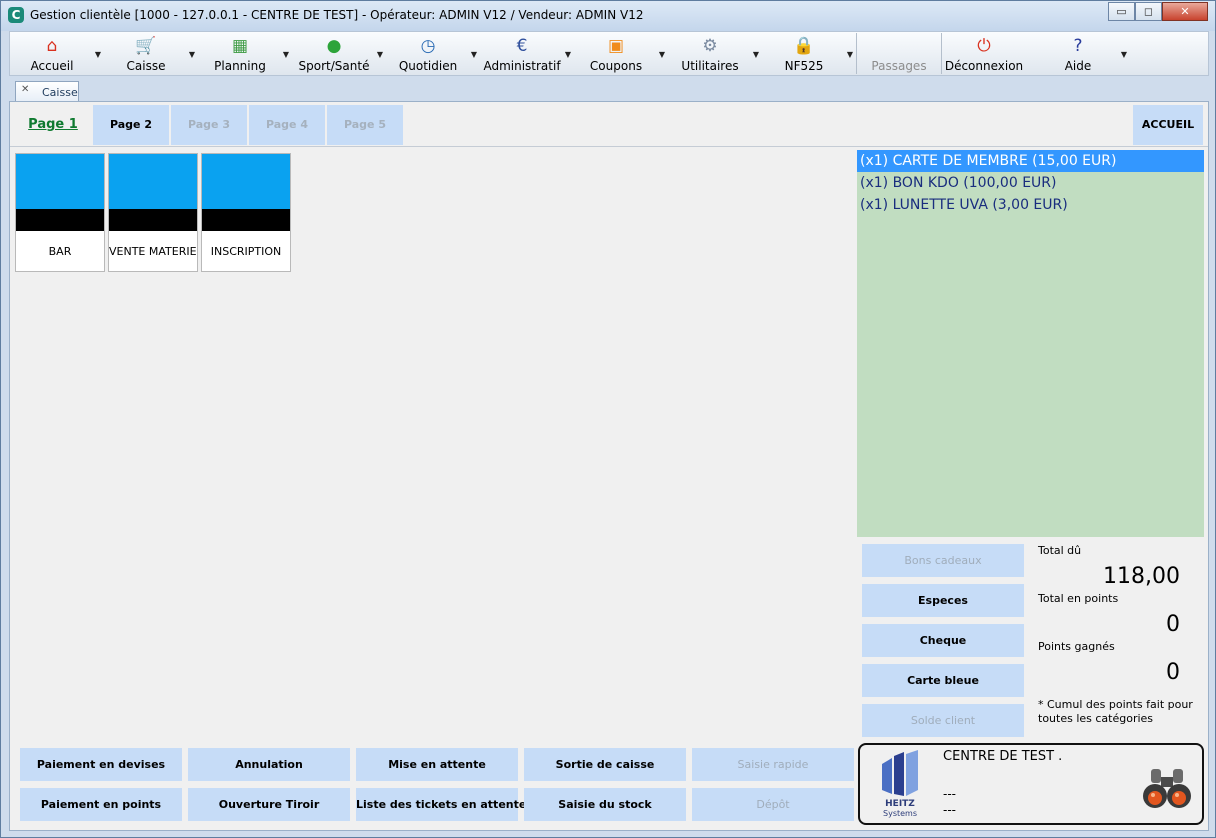 The width and height of the screenshot is (1216, 838). What do you see at coordinates (1030, 183) in the screenshot?
I see `ticket-line: (x1) BON KDO (100,00 EUR)` at bounding box center [1030, 183].